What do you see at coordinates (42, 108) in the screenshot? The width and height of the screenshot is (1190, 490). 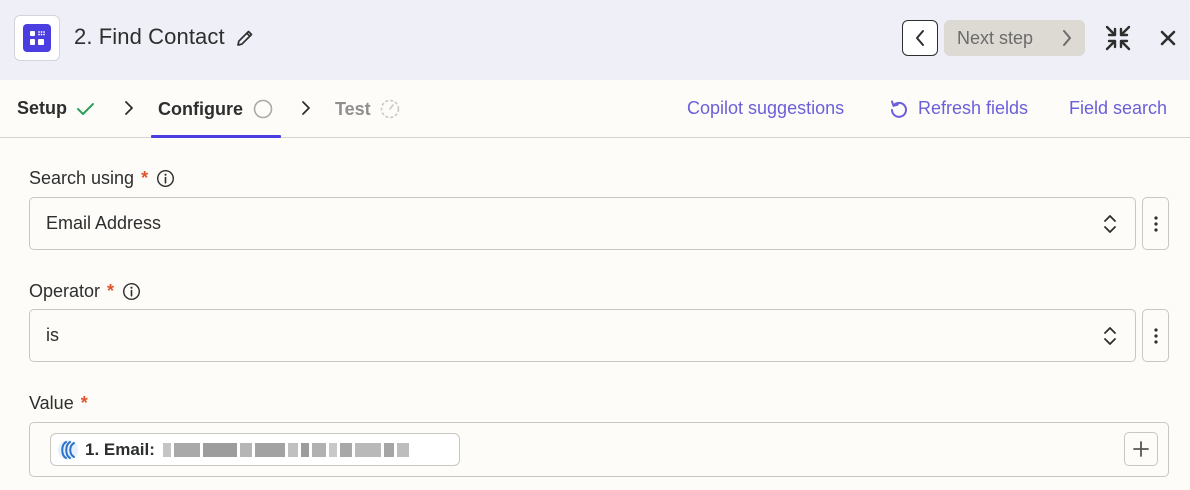 I see `tab-setup-label: Setup` at bounding box center [42, 108].